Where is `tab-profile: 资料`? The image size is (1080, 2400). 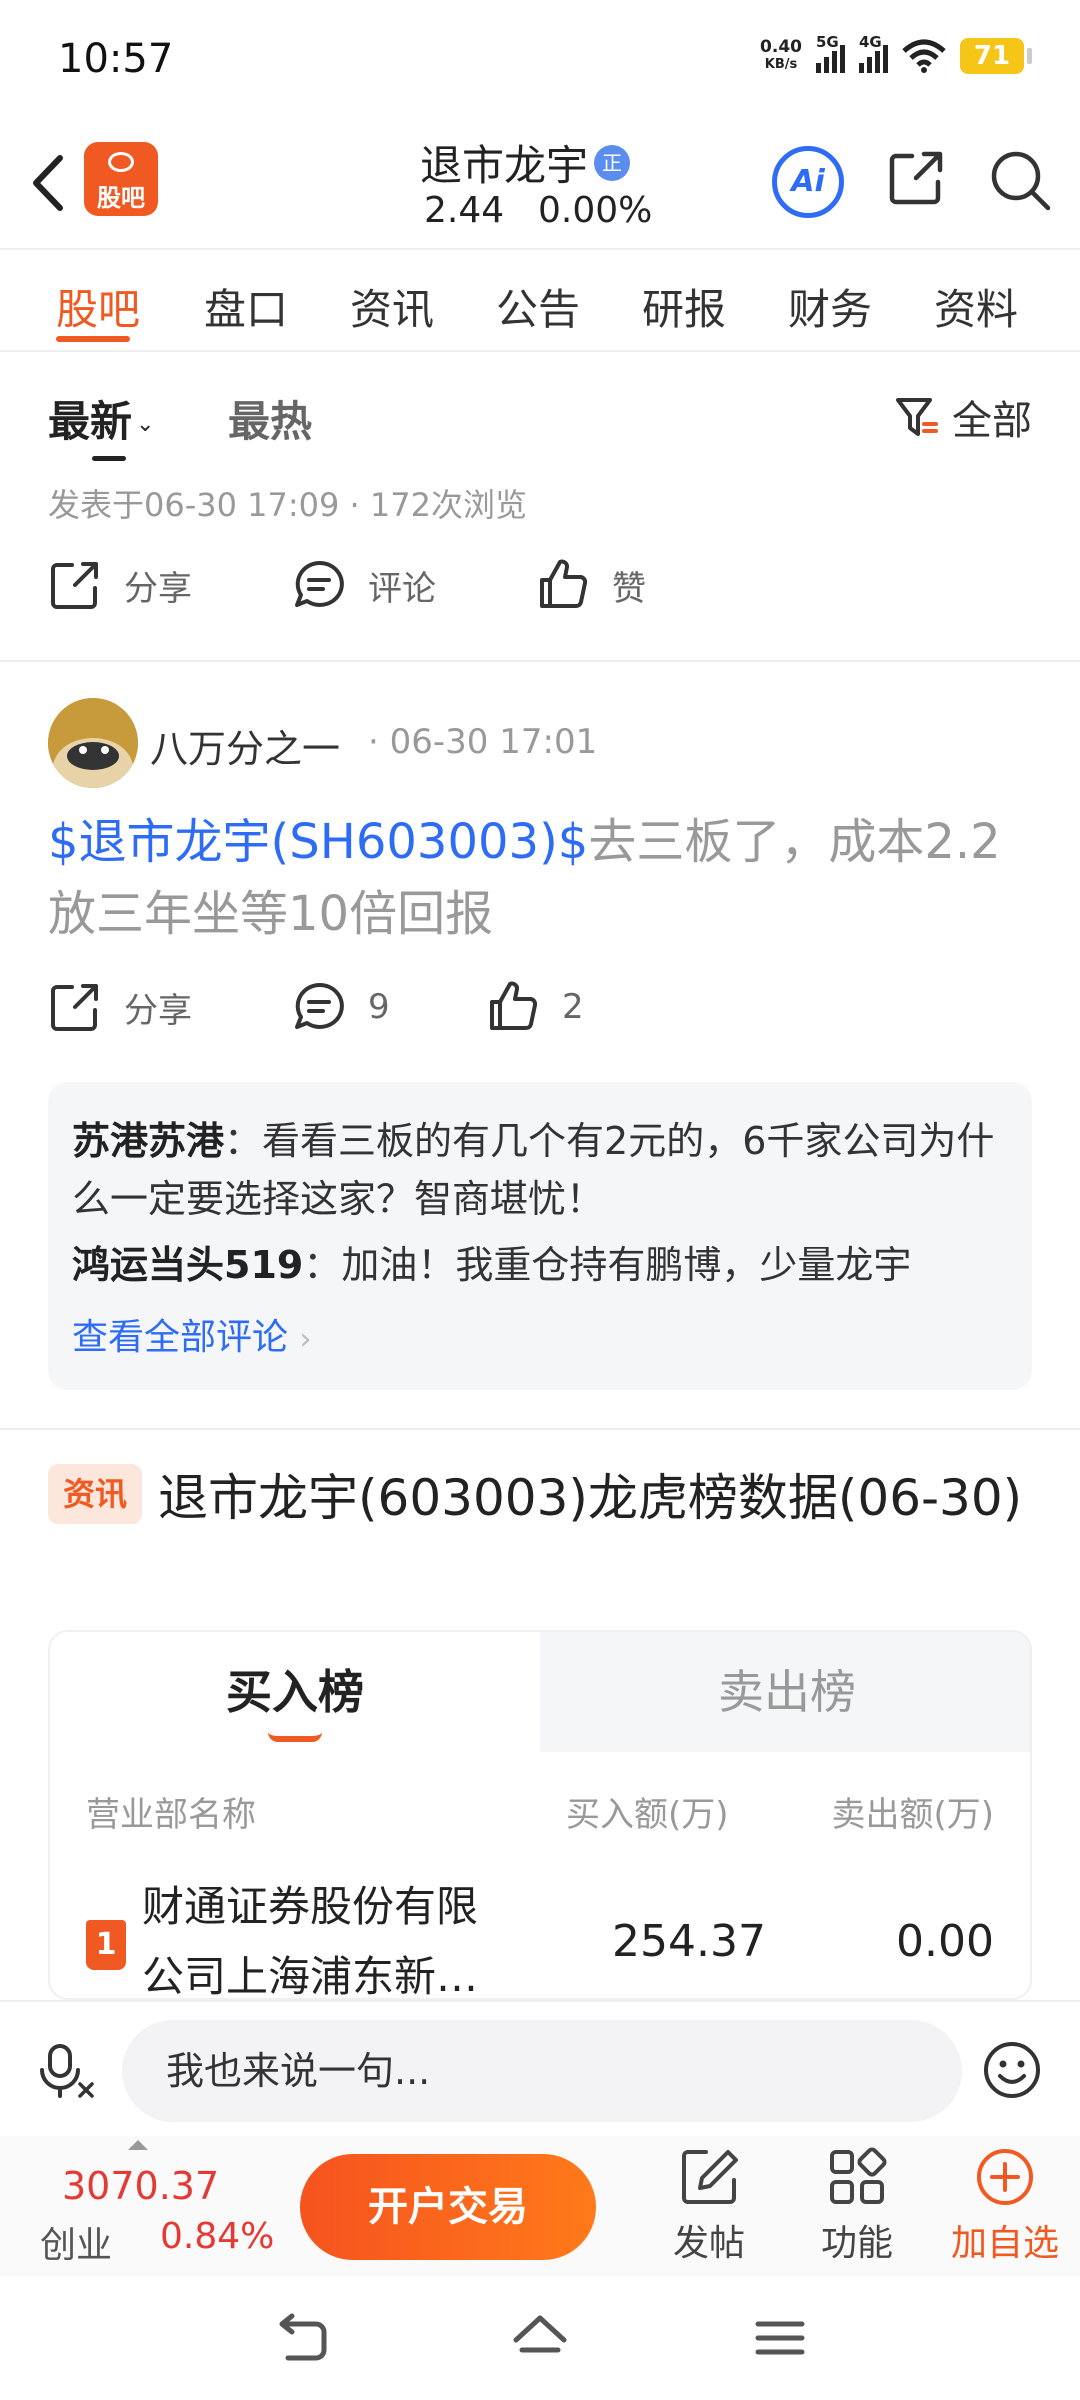
tab-profile: 资料 is located at coordinates (976, 306).